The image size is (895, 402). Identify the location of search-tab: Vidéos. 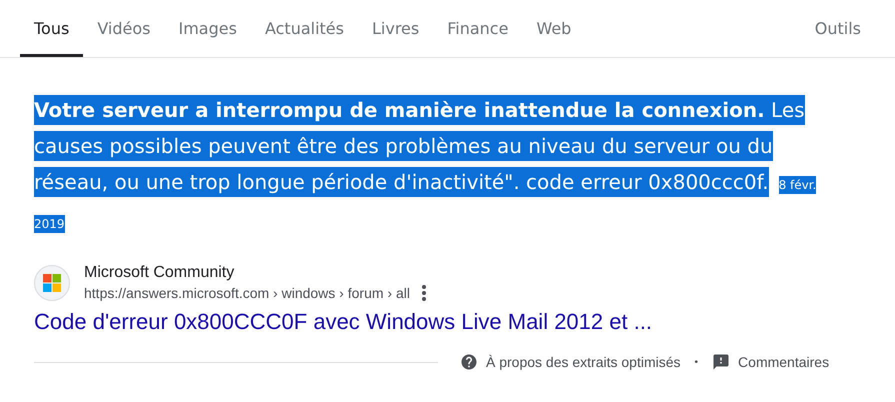
(123, 28).